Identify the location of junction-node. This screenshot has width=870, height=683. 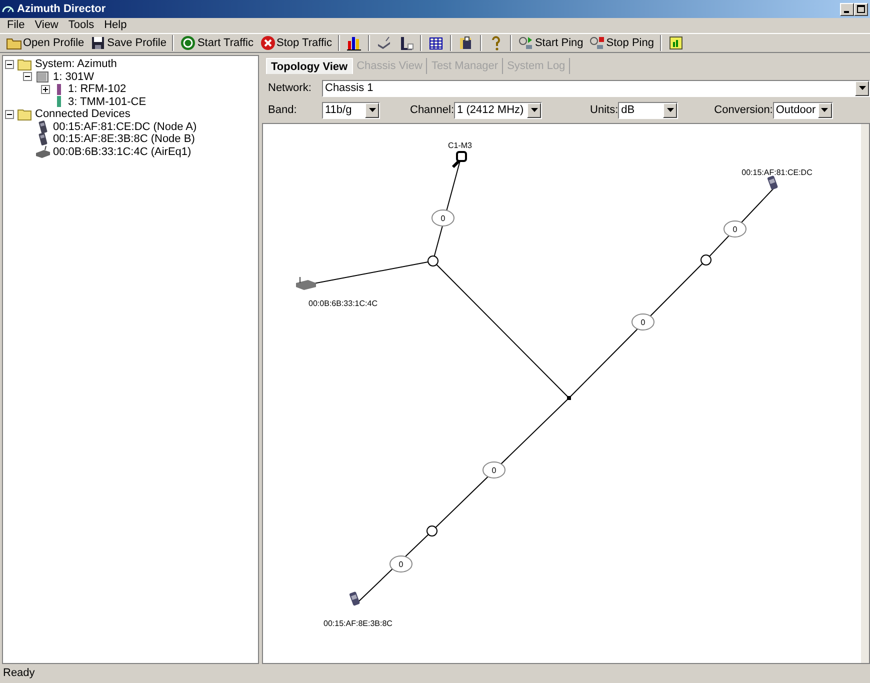
(569, 398).